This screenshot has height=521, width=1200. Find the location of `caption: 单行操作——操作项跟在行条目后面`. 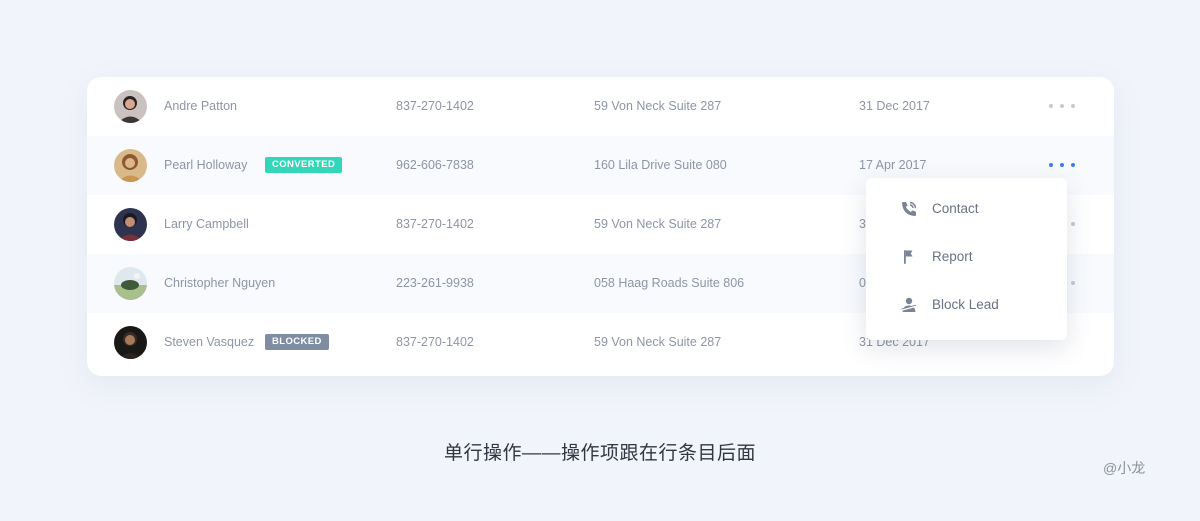

caption: 单行操作——操作项跟在行条目后面 is located at coordinates (599, 453).